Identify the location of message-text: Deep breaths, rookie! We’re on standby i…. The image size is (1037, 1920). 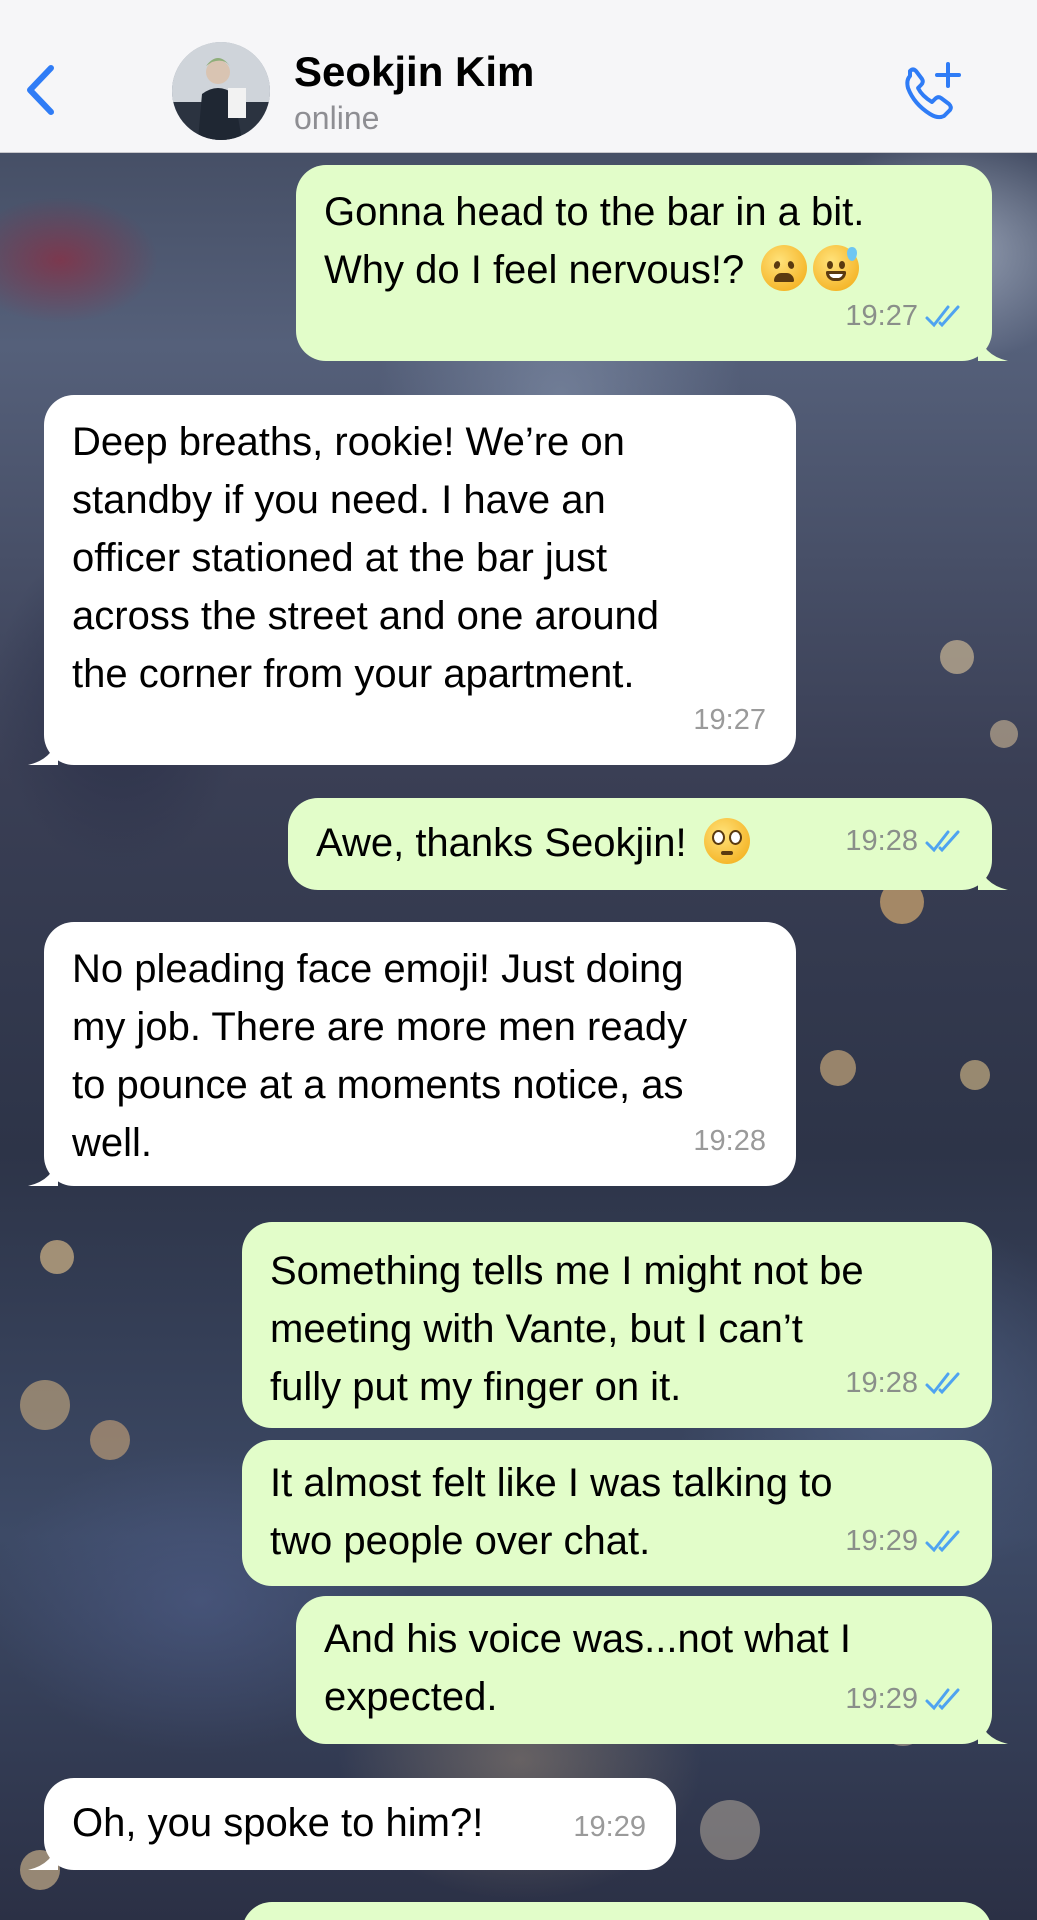
(366, 558).